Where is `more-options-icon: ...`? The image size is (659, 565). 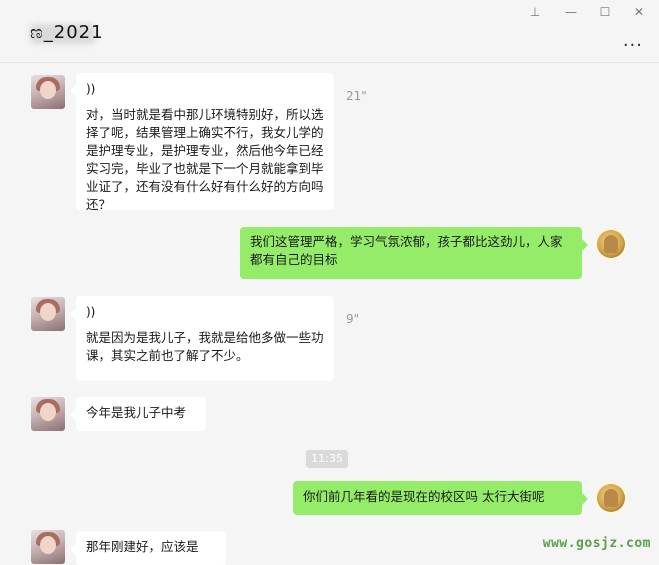
more-options-icon: ... is located at coordinates (633, 40).